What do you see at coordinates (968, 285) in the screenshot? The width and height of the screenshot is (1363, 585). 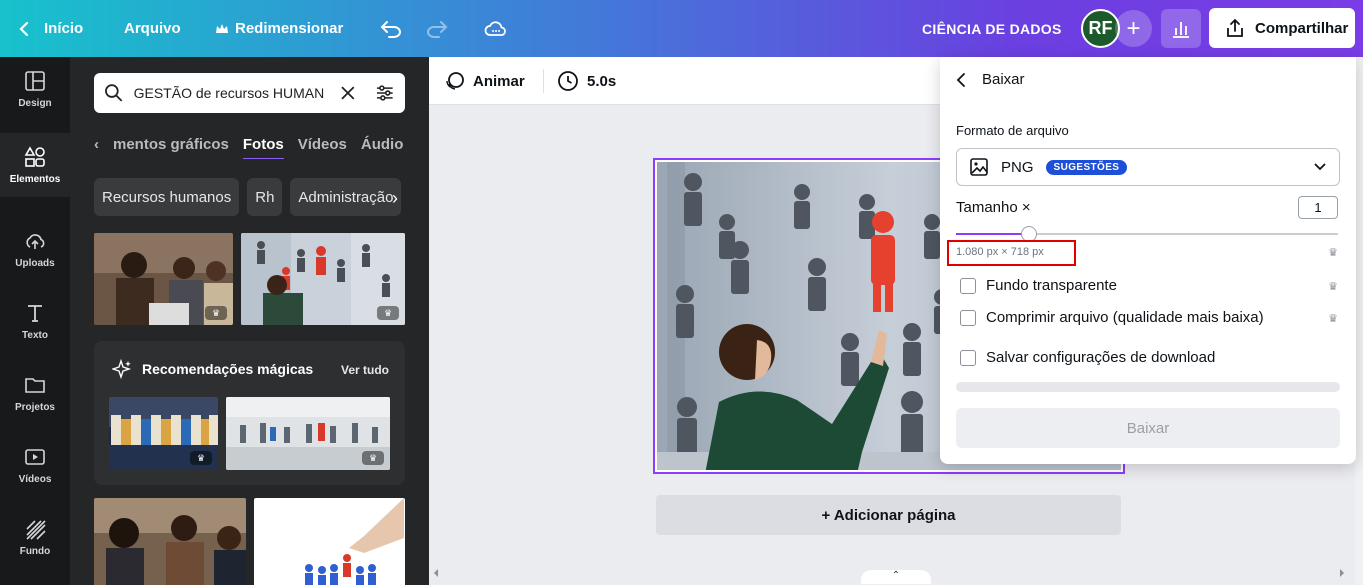 I see `transparent-background-checkbox` at bounding box center [968, 285].